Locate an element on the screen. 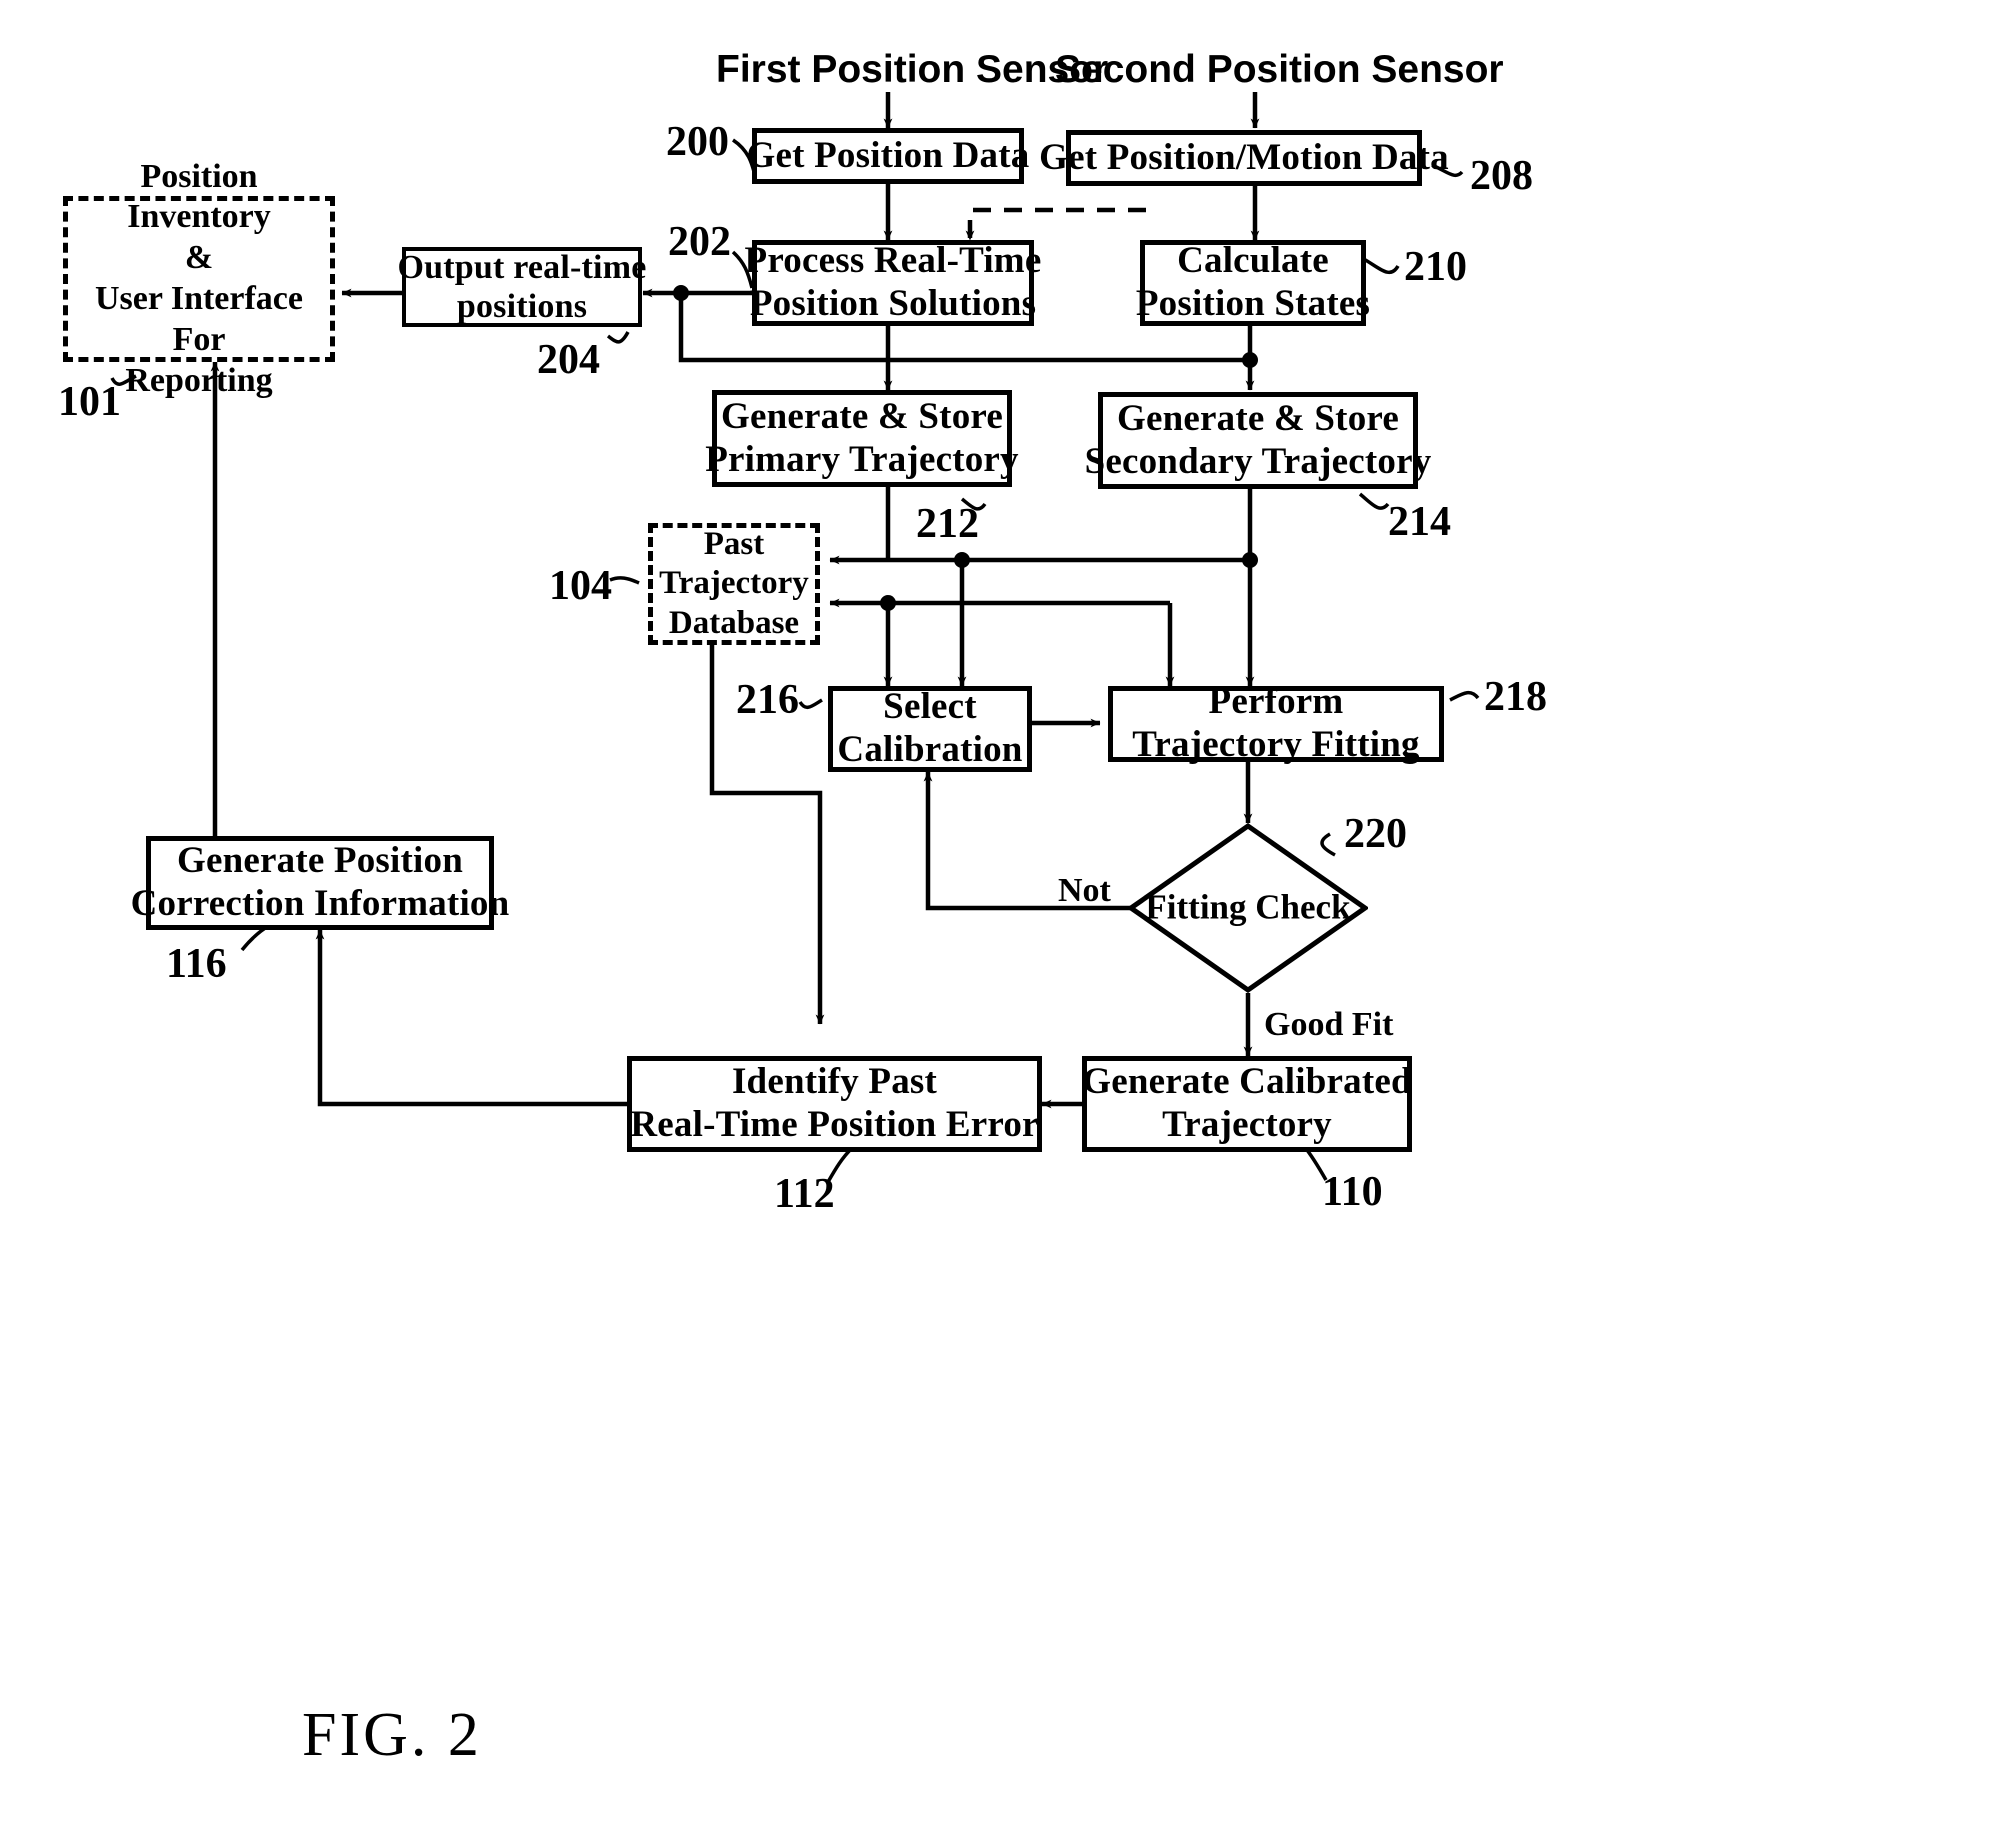 The height and width of the screenshot is (1838, 1998). node-generate-calibrated-trajectory-line-1: Trajectory is located at coordinates (1247, 1124).